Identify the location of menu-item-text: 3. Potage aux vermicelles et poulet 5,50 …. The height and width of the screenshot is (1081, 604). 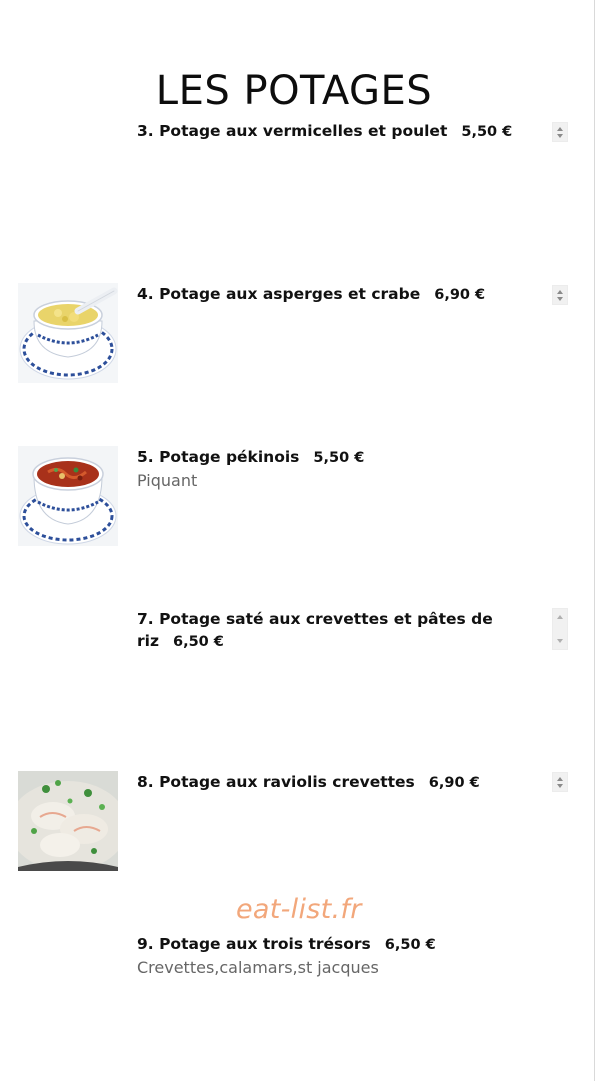
(342, 131).